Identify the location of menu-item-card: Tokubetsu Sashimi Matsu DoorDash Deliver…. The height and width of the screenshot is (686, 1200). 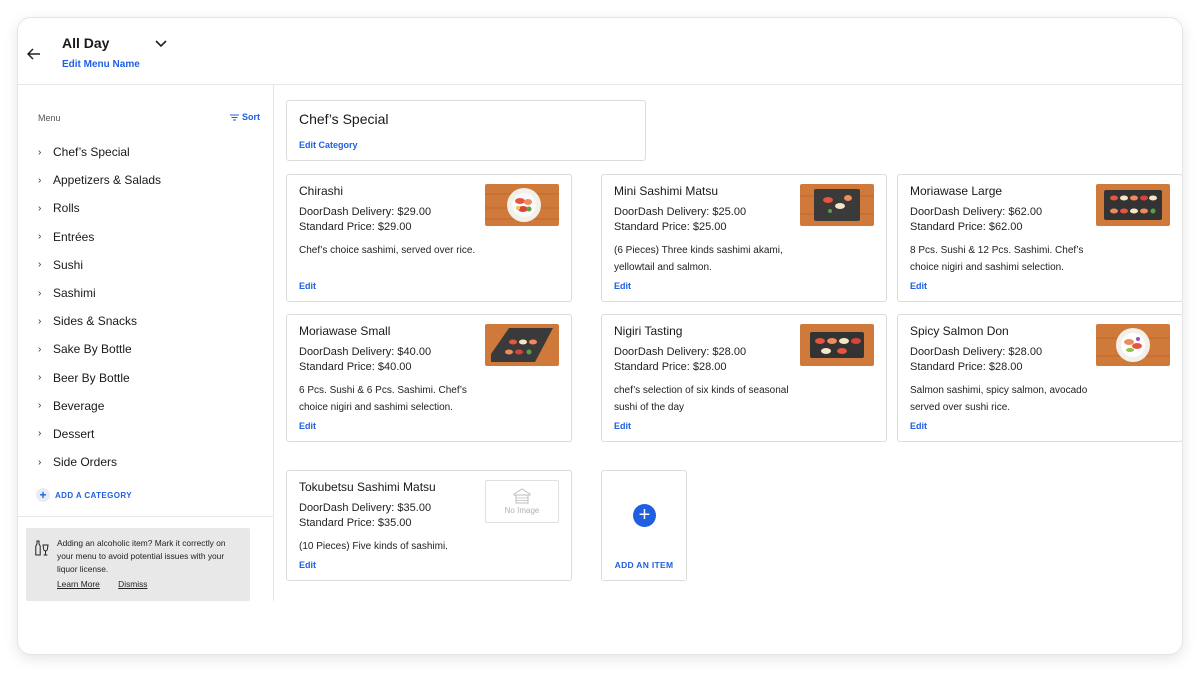
(429, 525).